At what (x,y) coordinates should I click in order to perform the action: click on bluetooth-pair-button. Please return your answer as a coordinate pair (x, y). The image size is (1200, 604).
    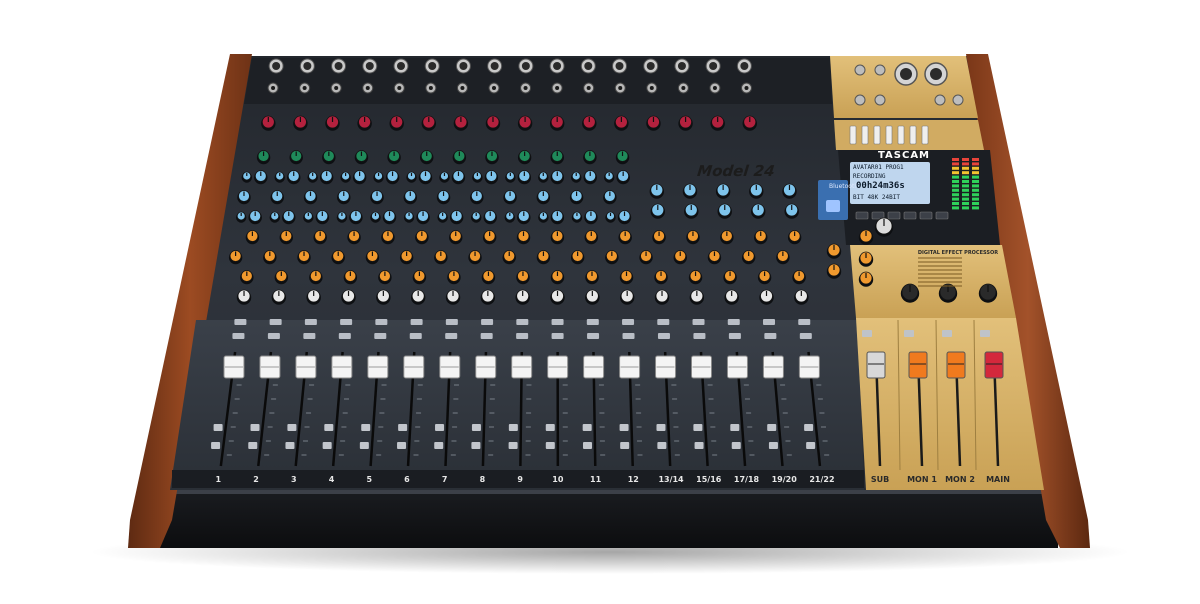
    Looking at the image, I should click on (833, 206).